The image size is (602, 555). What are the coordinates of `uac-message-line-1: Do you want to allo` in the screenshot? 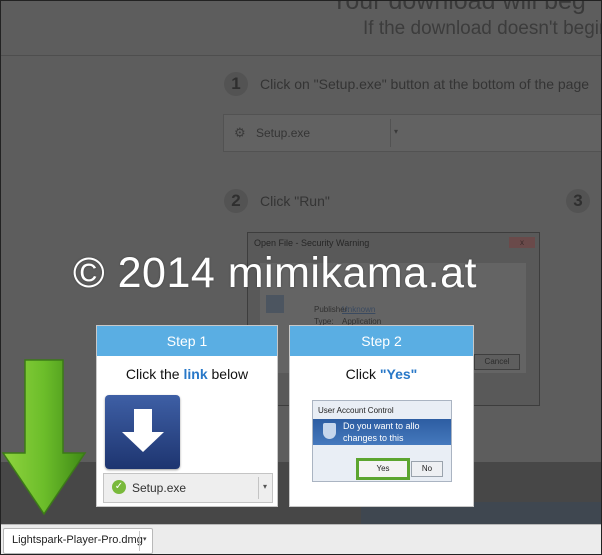 It's located at (381, 426).